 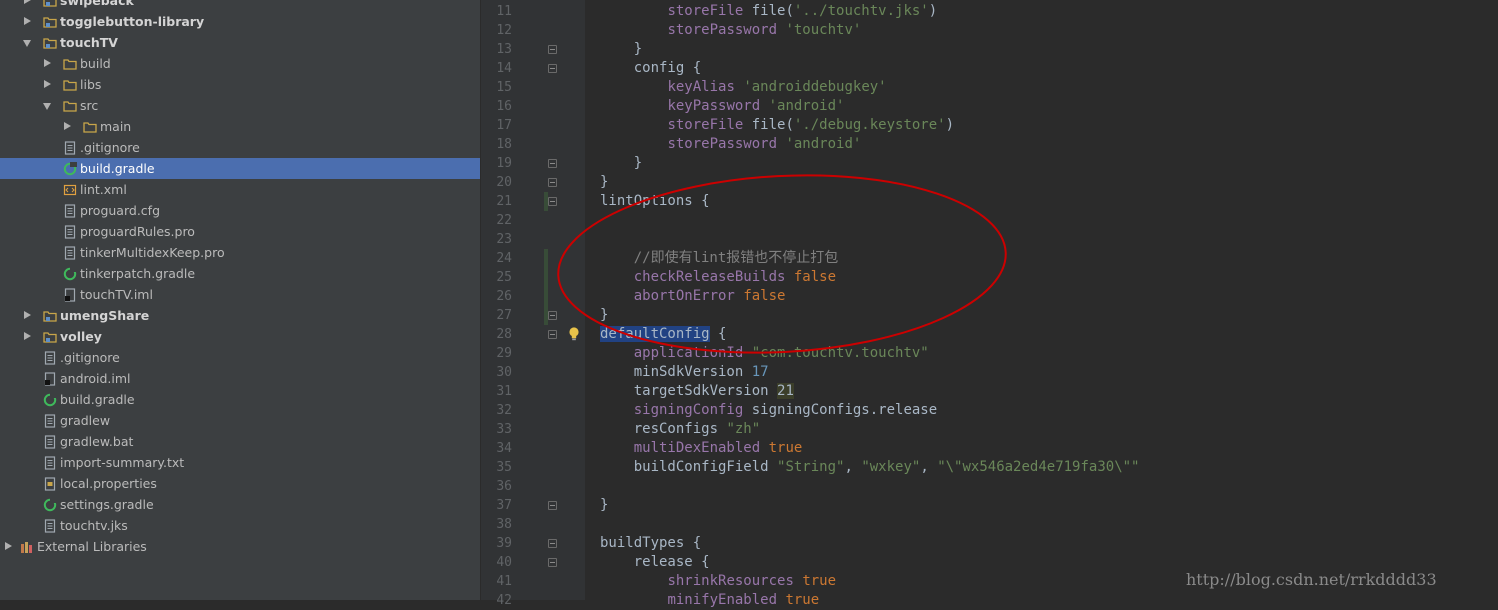 What do you see at coordinates (50, 462) in the screenshot?
I see `text-file-icon` at bounding box center [50, 462].